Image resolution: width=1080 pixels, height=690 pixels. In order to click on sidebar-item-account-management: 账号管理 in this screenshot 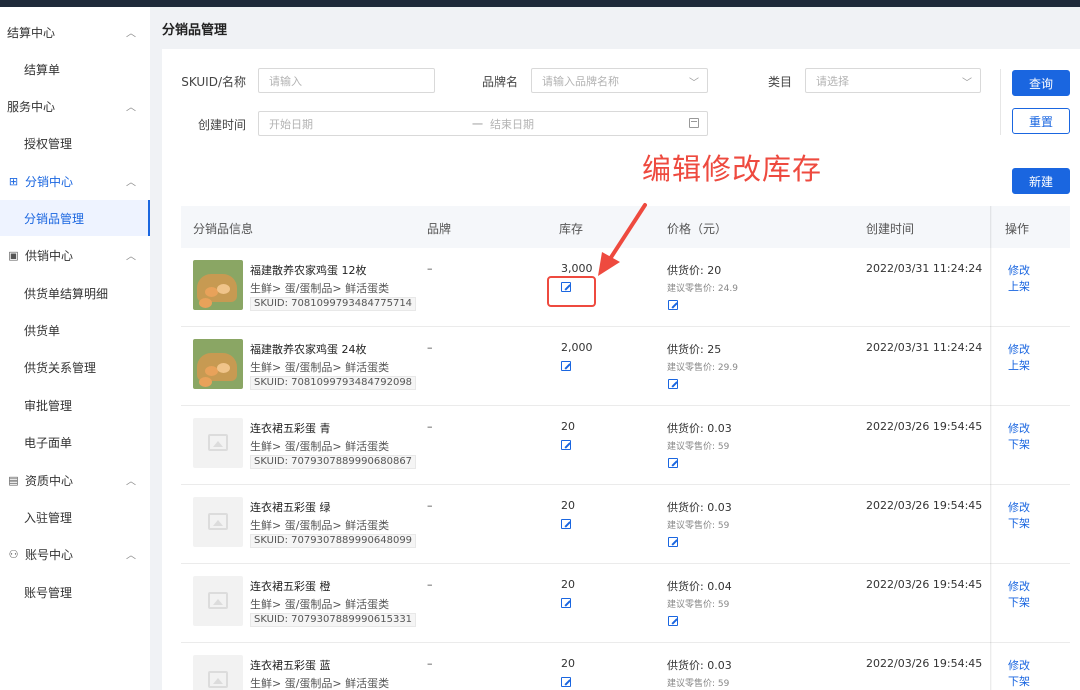, I will do `click(75, 592)`.